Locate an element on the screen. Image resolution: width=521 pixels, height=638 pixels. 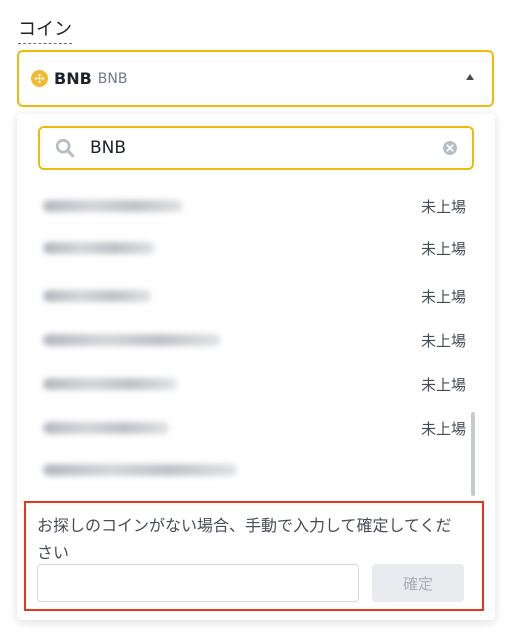
dropdown-scrollbar is located at coordinates (473, 454).